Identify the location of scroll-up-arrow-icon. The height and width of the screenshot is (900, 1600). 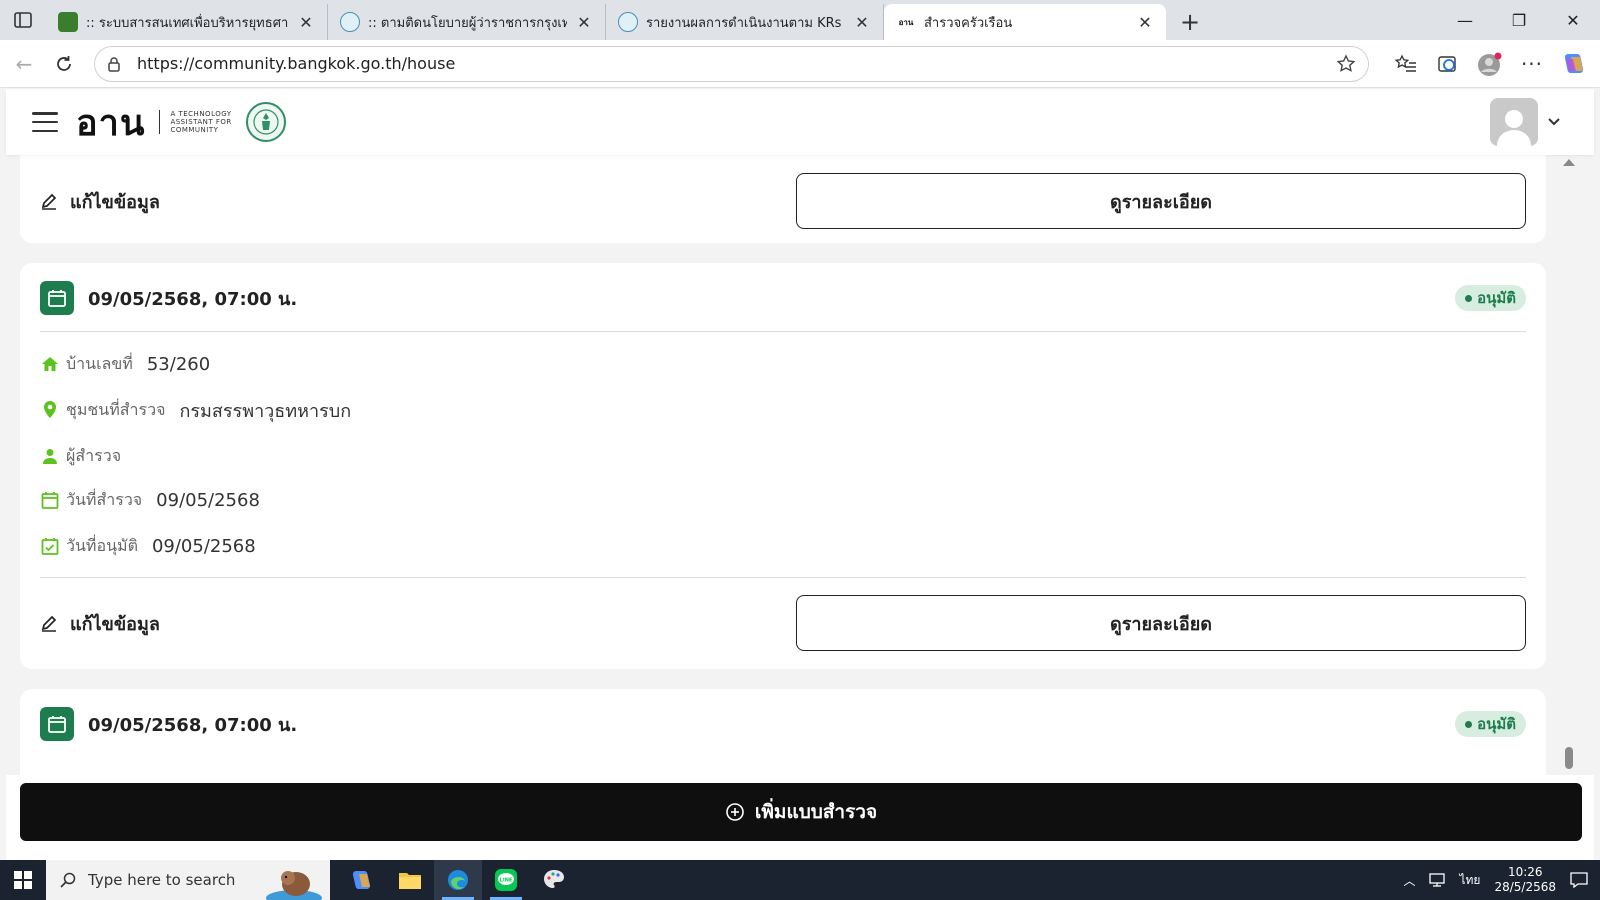
(1569, 162).